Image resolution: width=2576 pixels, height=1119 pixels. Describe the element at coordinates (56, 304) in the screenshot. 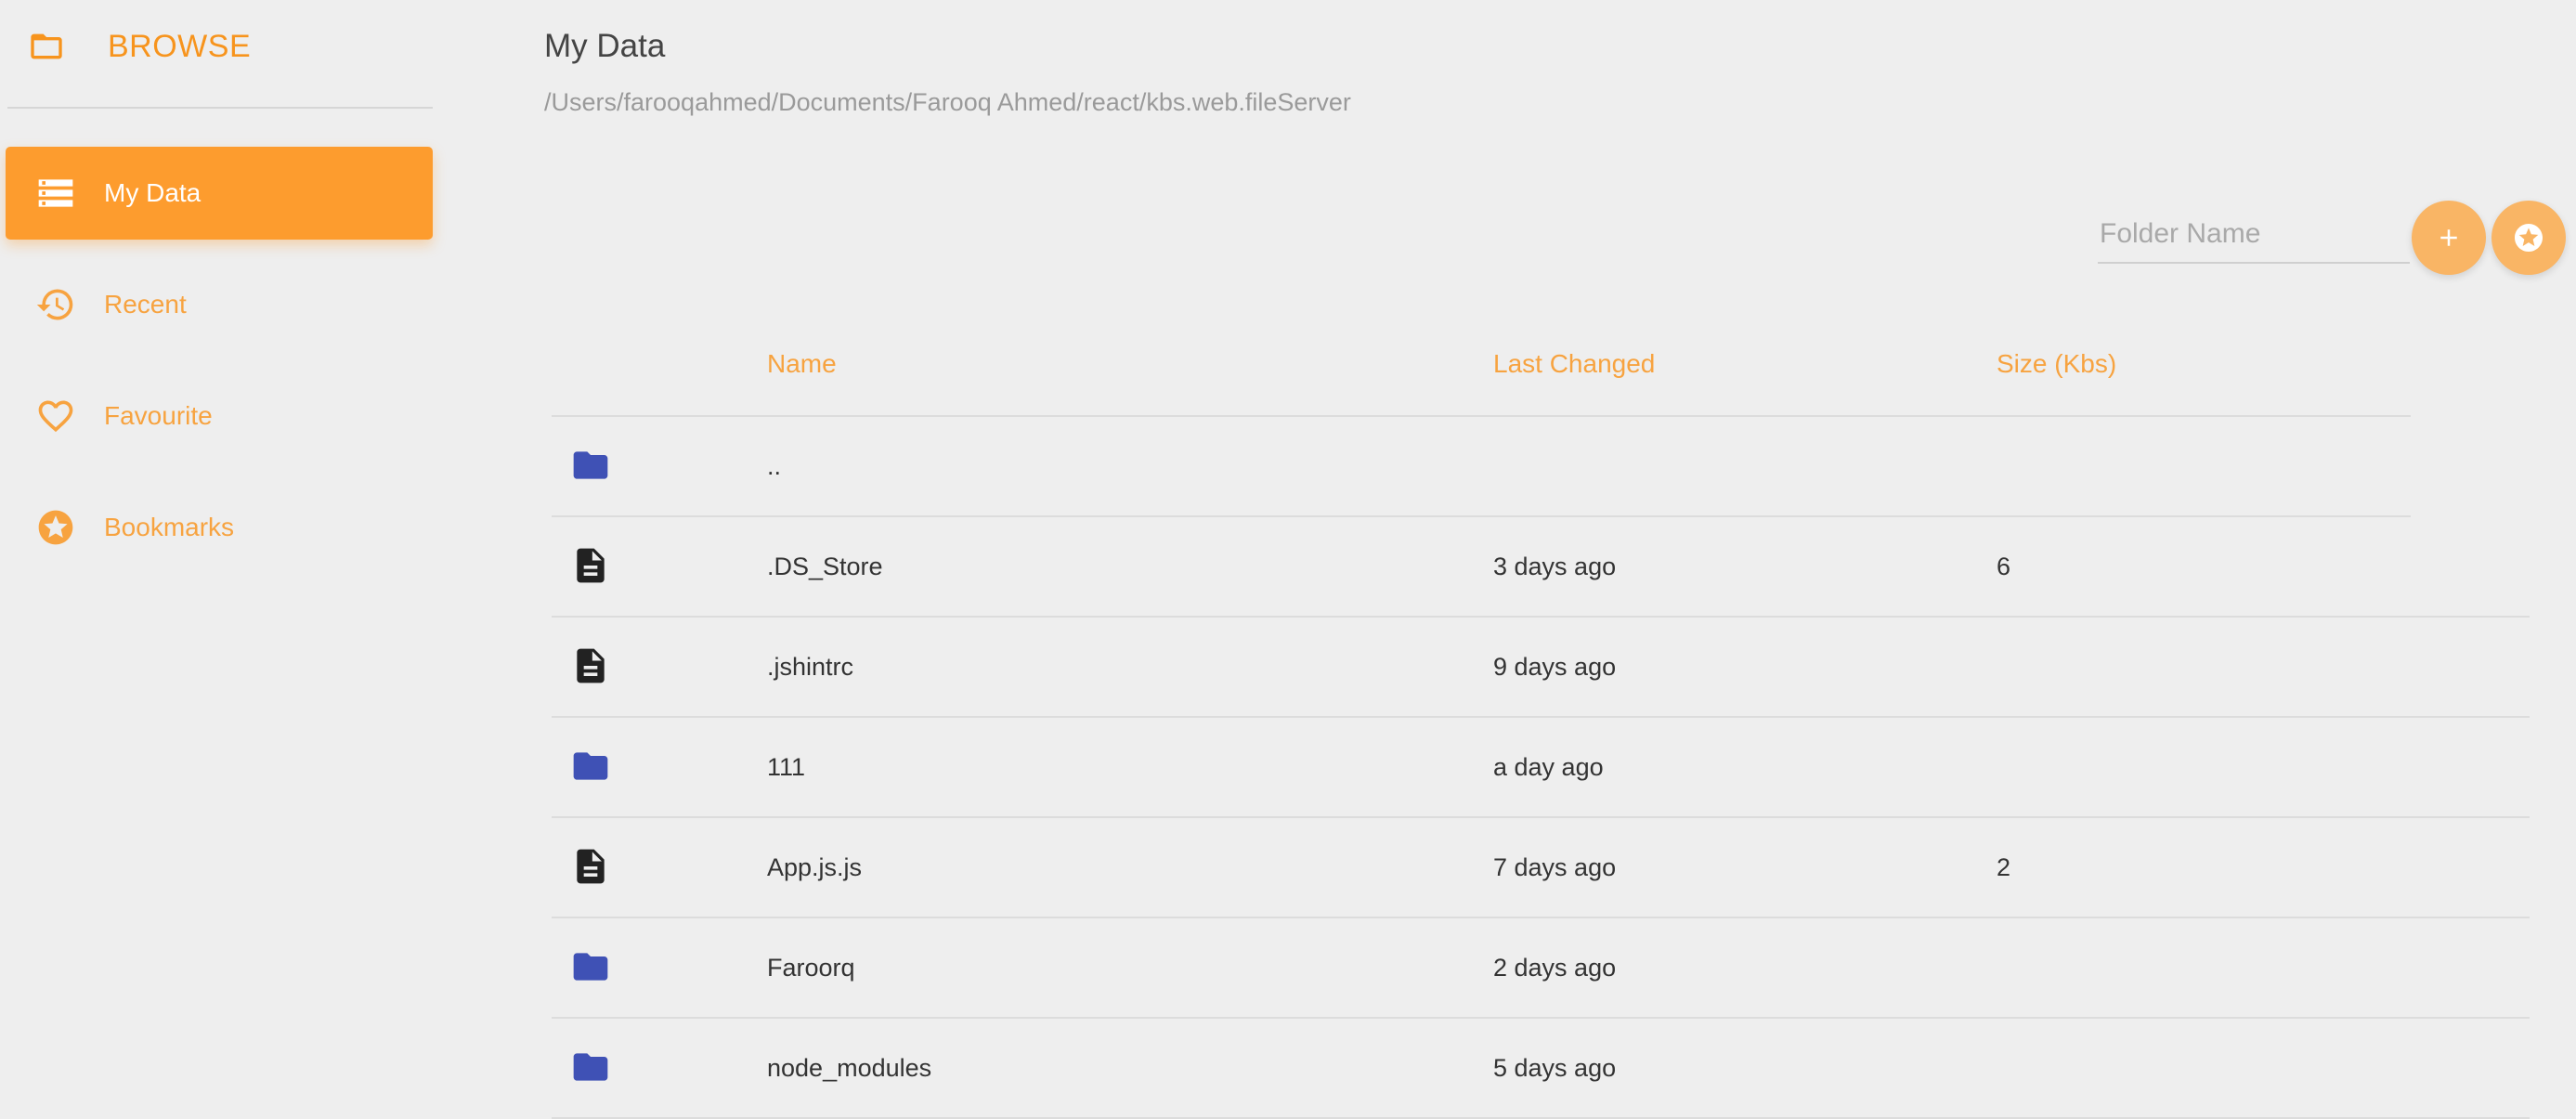

I see `history-icon` at that location.